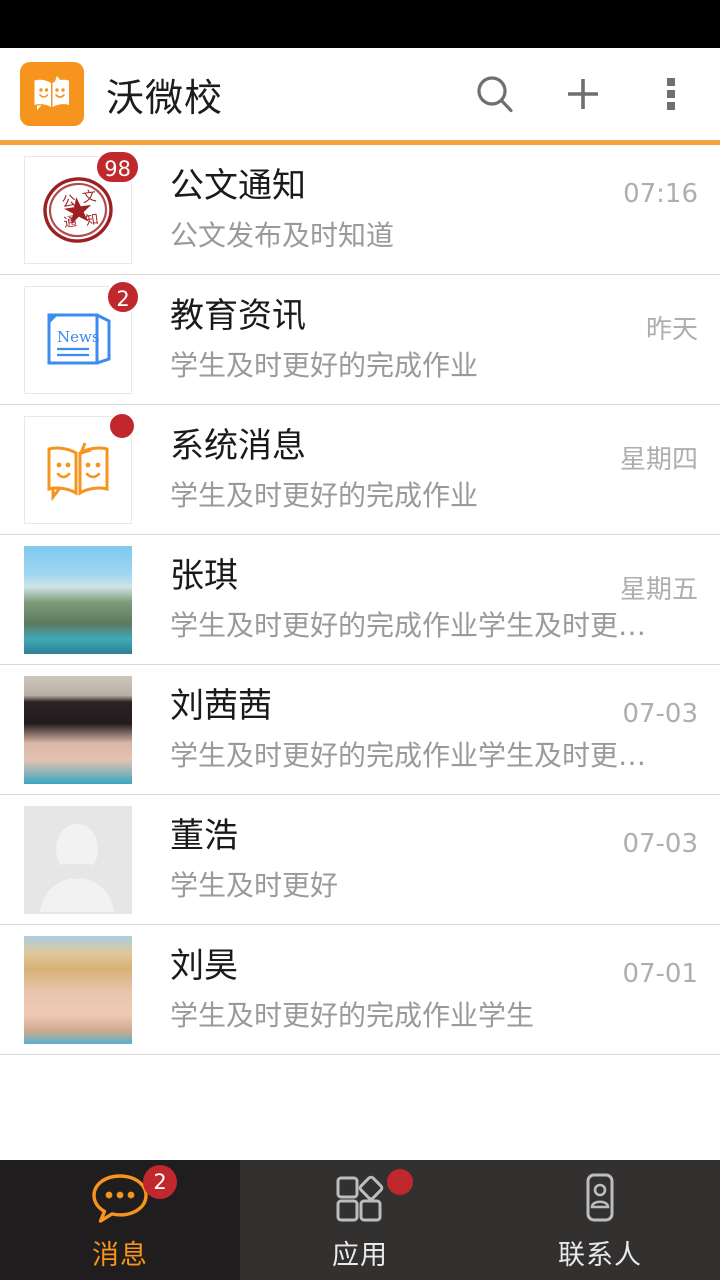 The height and width of the screenshot is (1280, 720). Describe the element at coordinates (600, 1255) in the screenshot. I see `tab-label: 联系人` at that location.